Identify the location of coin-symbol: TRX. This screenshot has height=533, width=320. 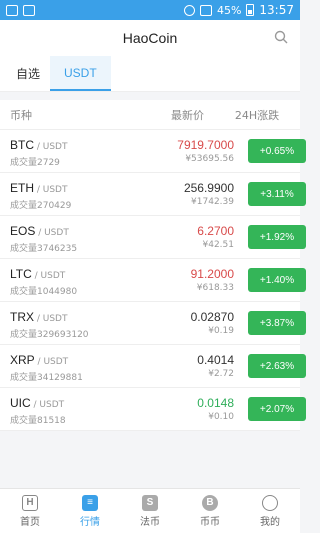
(22, 317).